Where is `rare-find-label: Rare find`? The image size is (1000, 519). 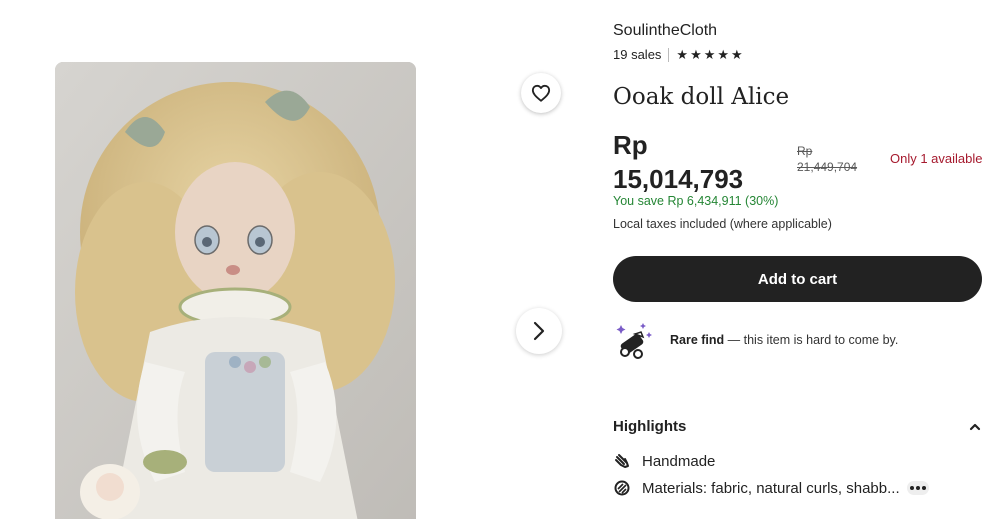
rare-find-label: Rare find is located at coordinates (697, 340).